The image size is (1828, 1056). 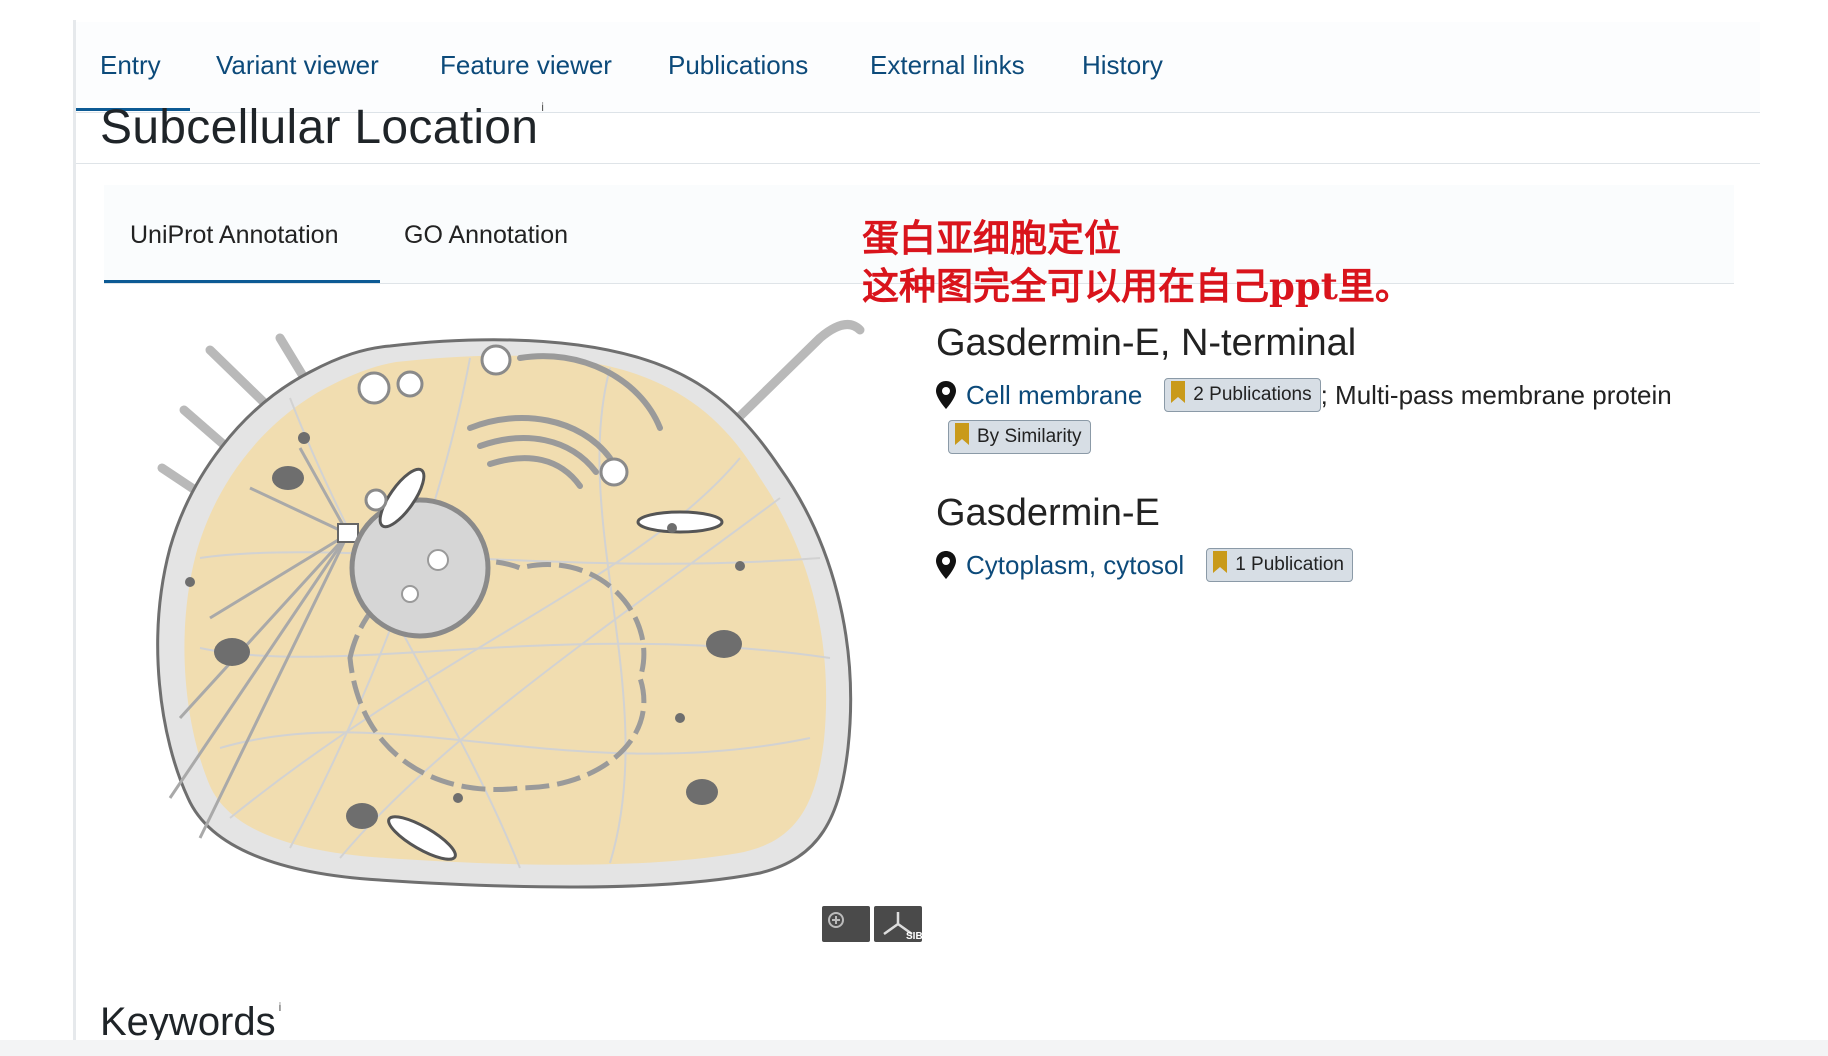 I want to click on tab-entry: Entry, so click(x=130, y=65).